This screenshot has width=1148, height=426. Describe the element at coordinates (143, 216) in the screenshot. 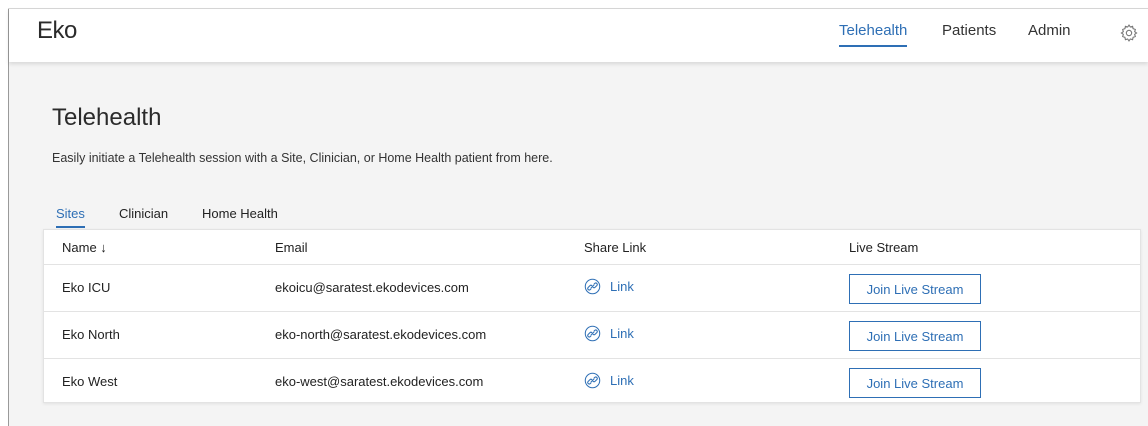

I see `tab-clinician: Clinician` at that location.